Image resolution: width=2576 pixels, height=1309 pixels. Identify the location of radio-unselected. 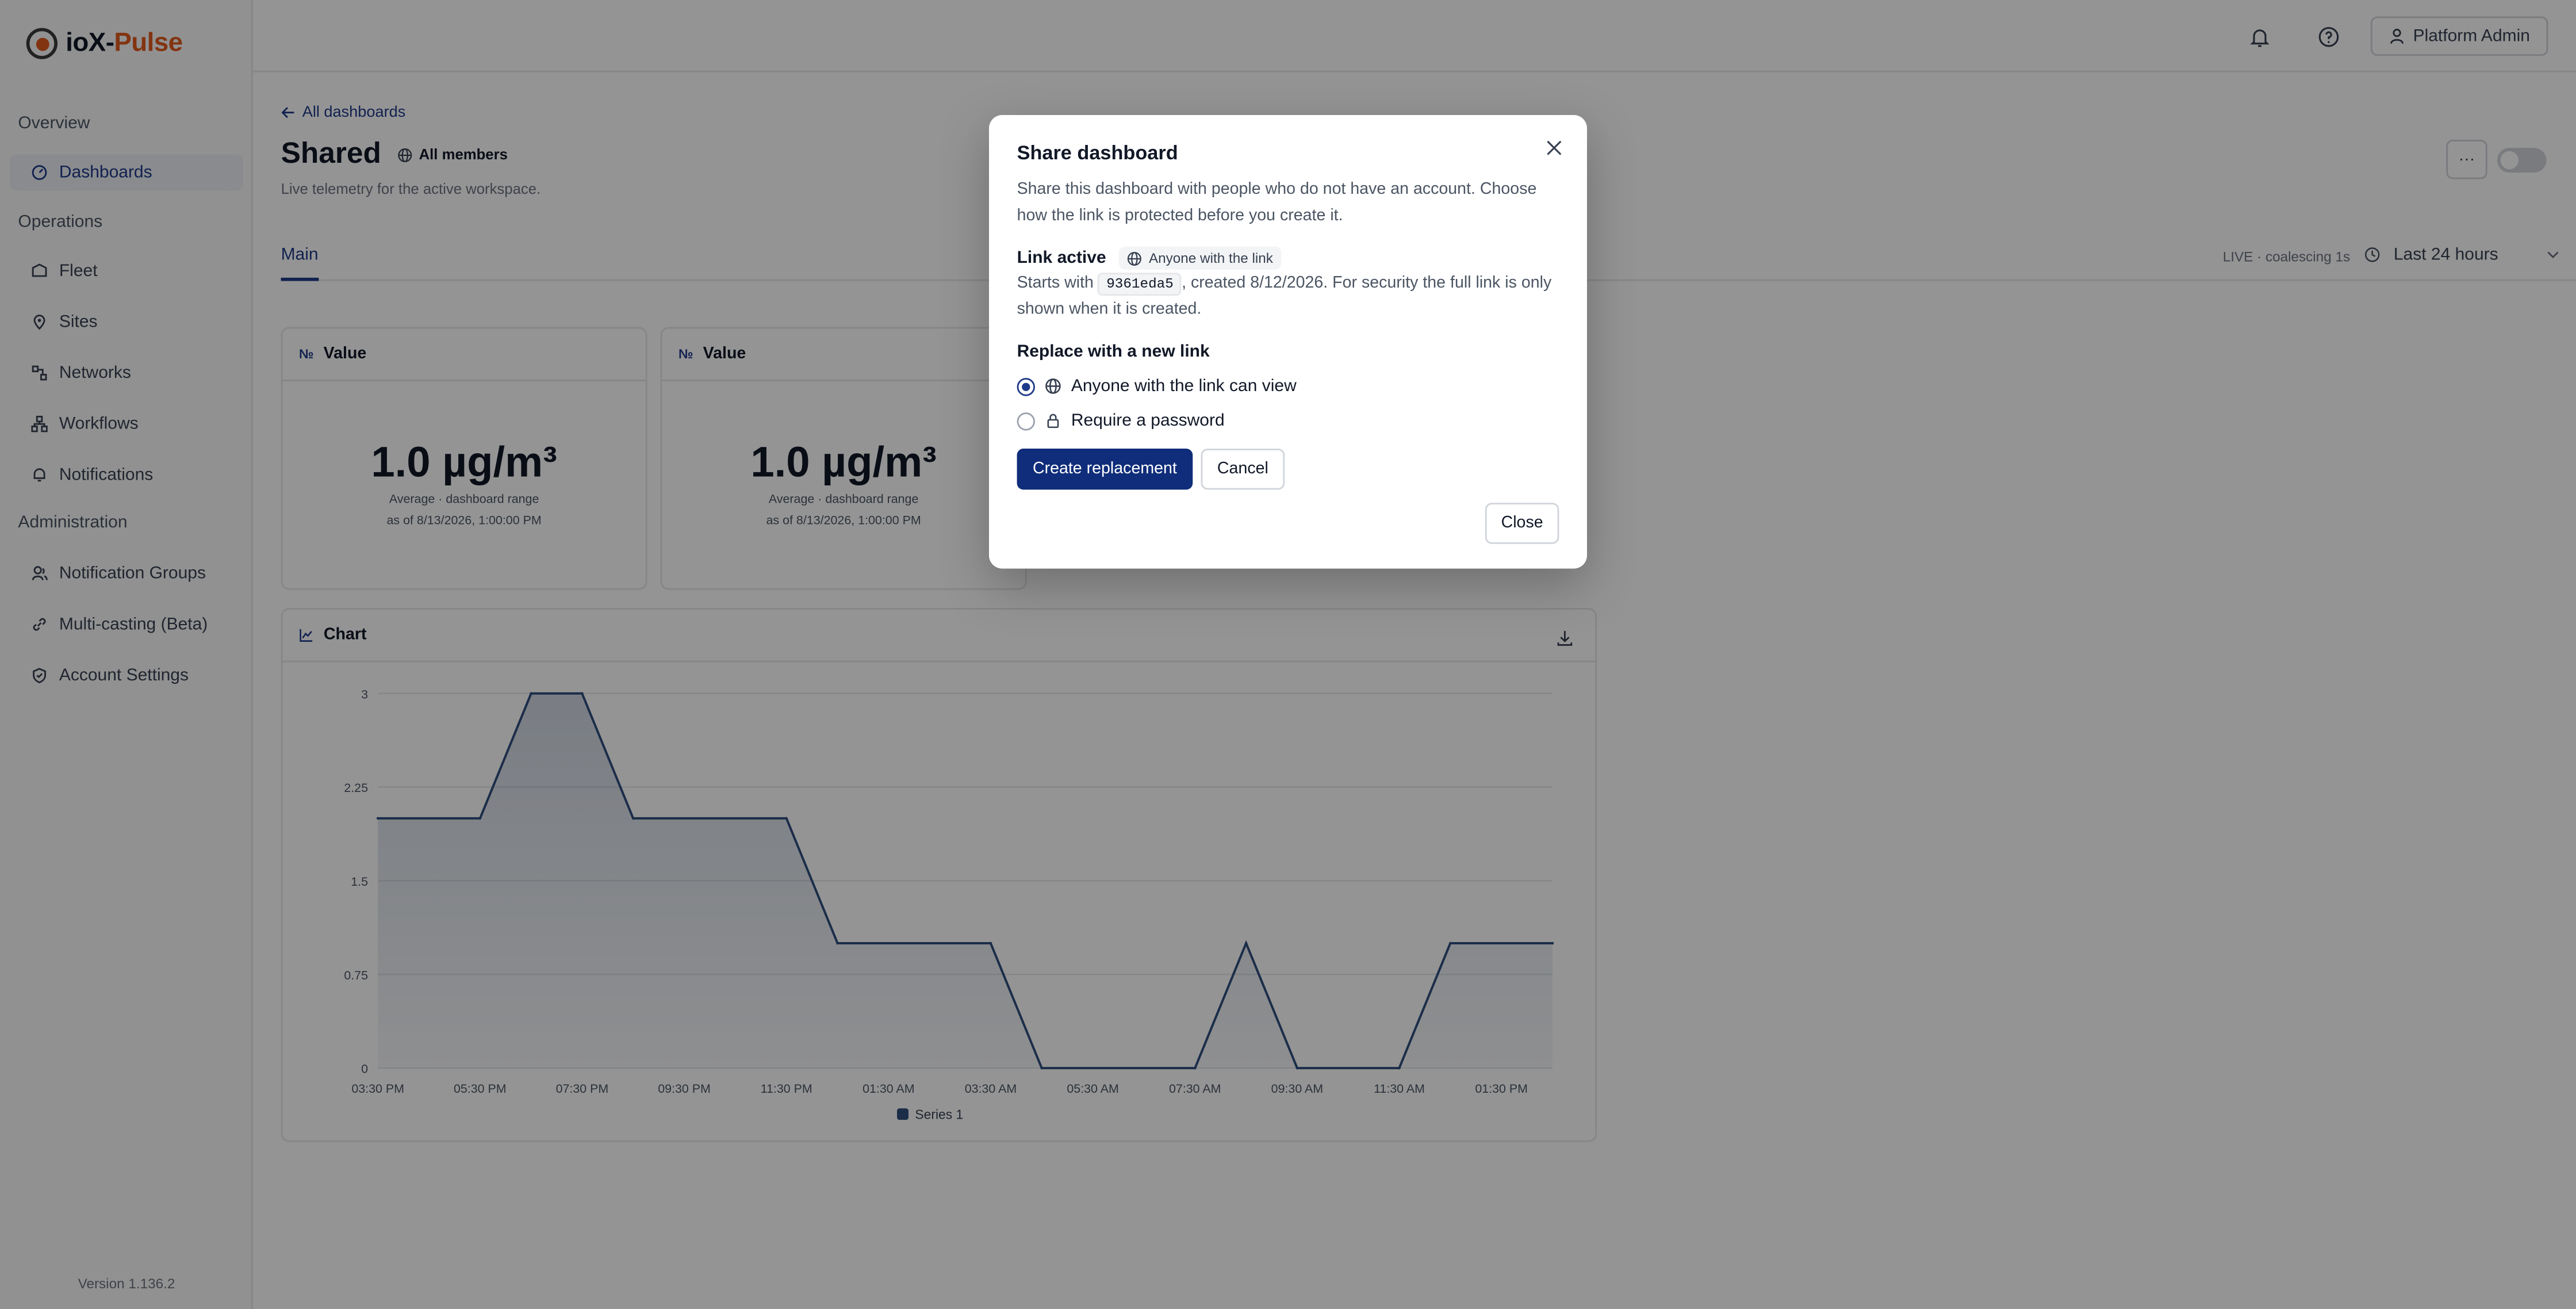
(1026, 420).